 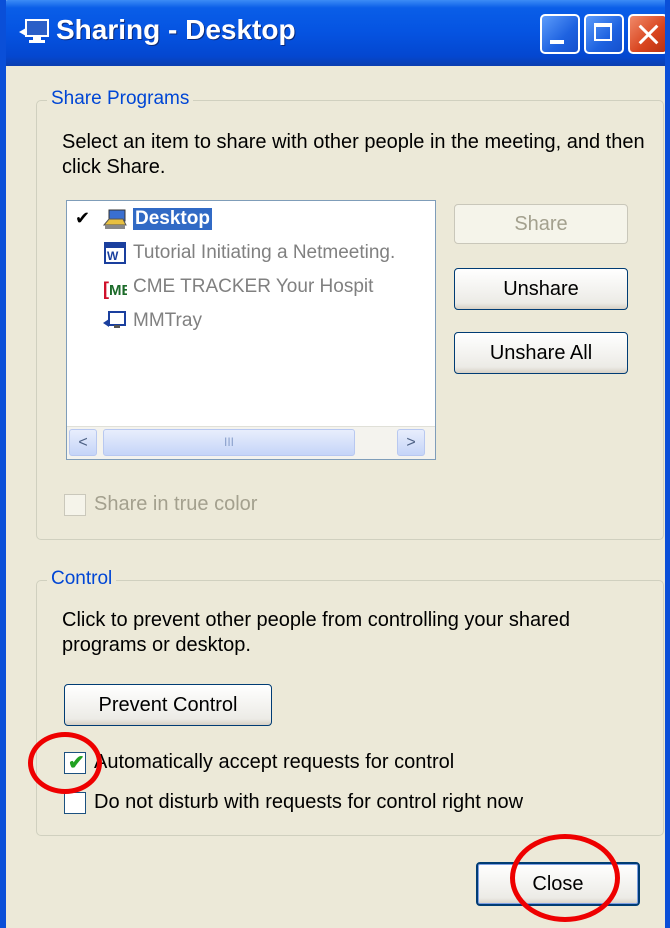 I want to click on control-legend: Control, so click(x=82, y=579).